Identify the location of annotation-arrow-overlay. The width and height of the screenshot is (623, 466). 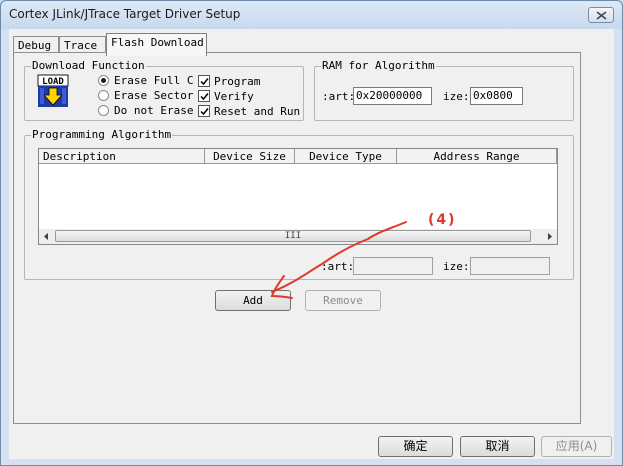
(338, 260).